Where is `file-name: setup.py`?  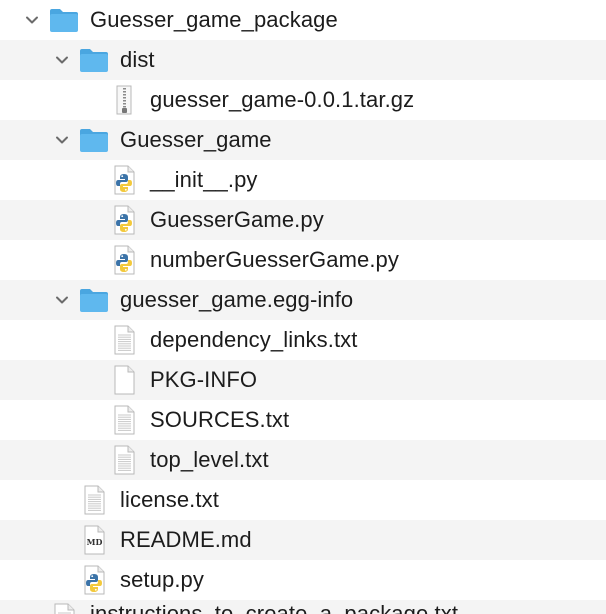
file-name: setup.py is located at coordinates (162, 579).